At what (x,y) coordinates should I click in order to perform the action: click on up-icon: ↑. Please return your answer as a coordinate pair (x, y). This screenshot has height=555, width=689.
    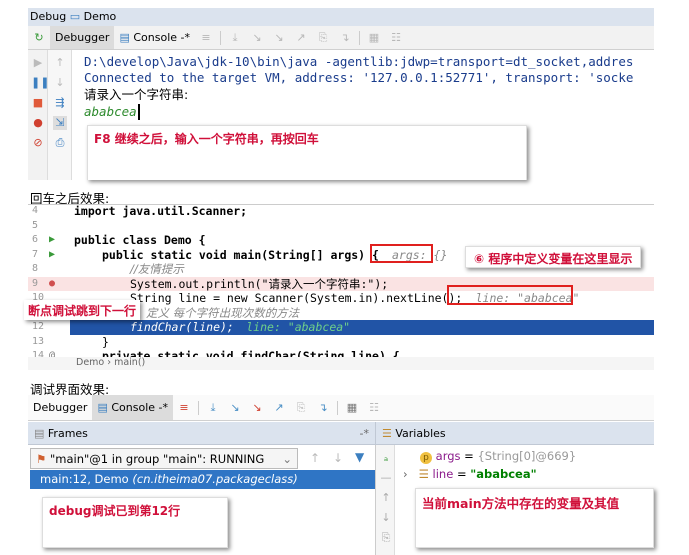
    Looking at the image, I should click on (60, 63).